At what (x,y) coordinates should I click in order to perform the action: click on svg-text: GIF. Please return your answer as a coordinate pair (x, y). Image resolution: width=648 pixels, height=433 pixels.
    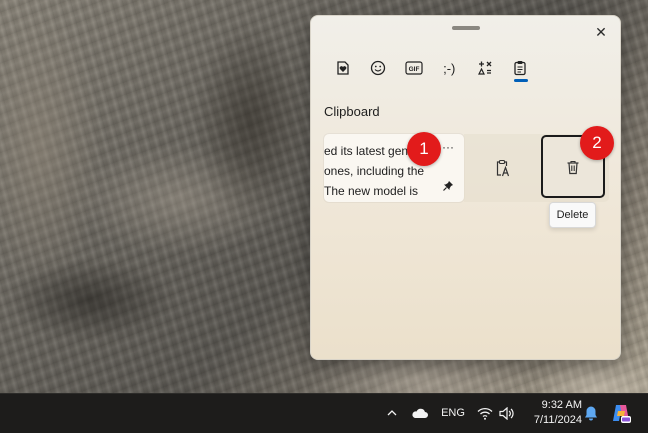
    Looking at the image, I should click on (413, 69).